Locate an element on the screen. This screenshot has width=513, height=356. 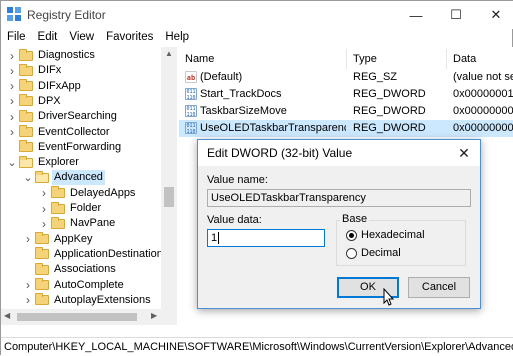
tree-item-appkey: › AppKey is located at coordinates (59, 239).